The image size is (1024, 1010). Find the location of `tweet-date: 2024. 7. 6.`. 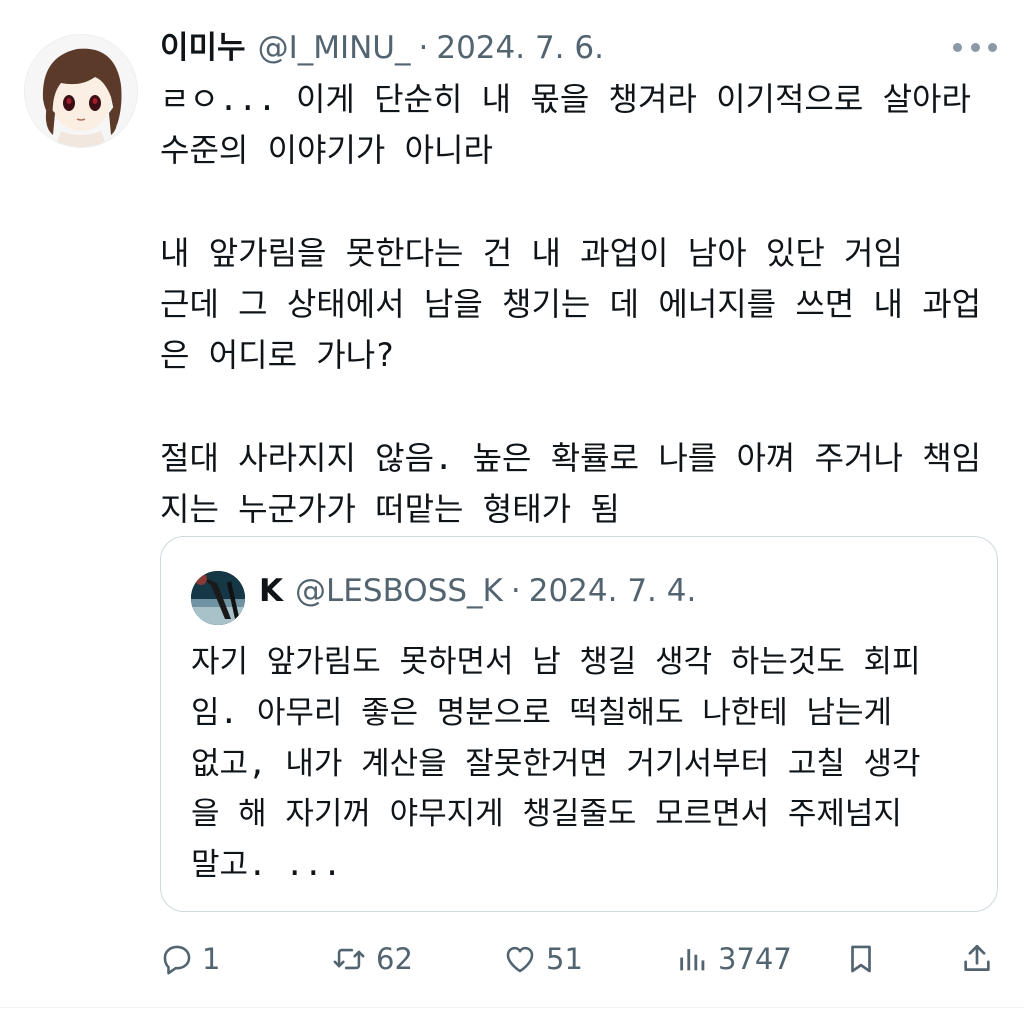

tweet-date: 2024. 7. 6. is located at coordinates (520, 48).